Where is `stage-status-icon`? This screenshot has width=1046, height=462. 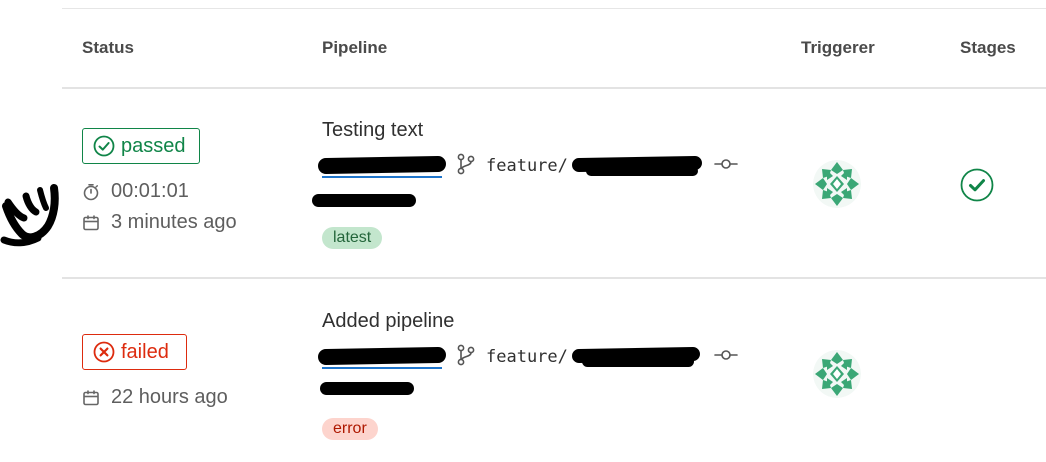 stage-status-icon is located at coordinates (977, 185).